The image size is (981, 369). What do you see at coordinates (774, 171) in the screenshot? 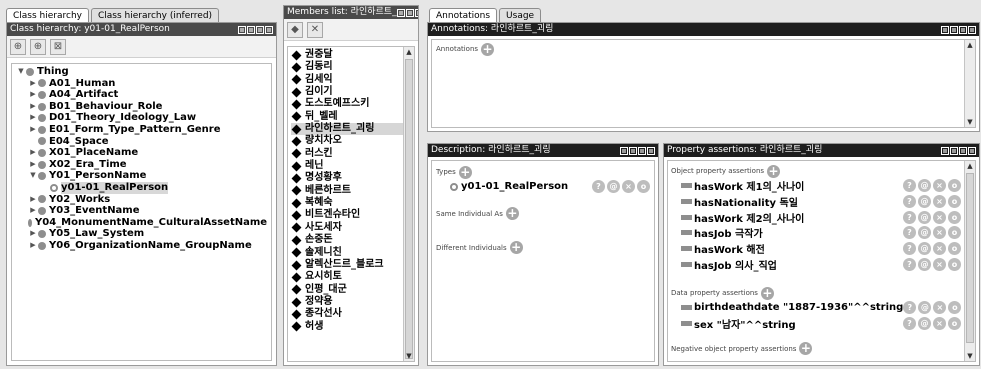
I see `add-object-assertion-button: +` at bounding box center [774, 171].